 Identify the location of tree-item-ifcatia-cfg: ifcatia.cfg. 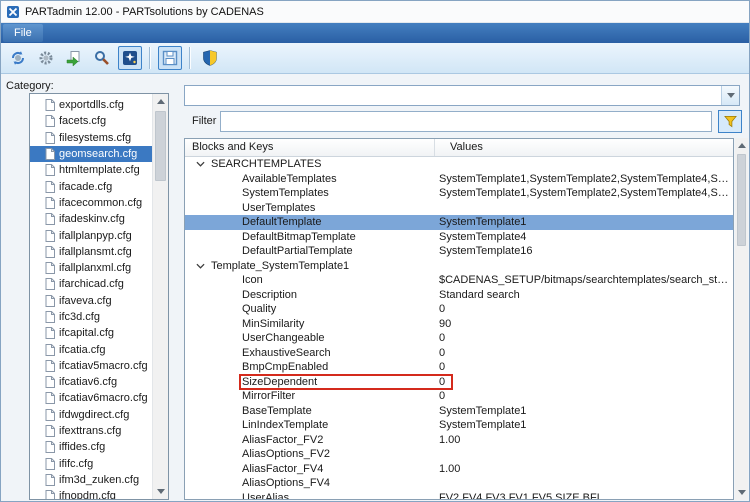
(91, 349).